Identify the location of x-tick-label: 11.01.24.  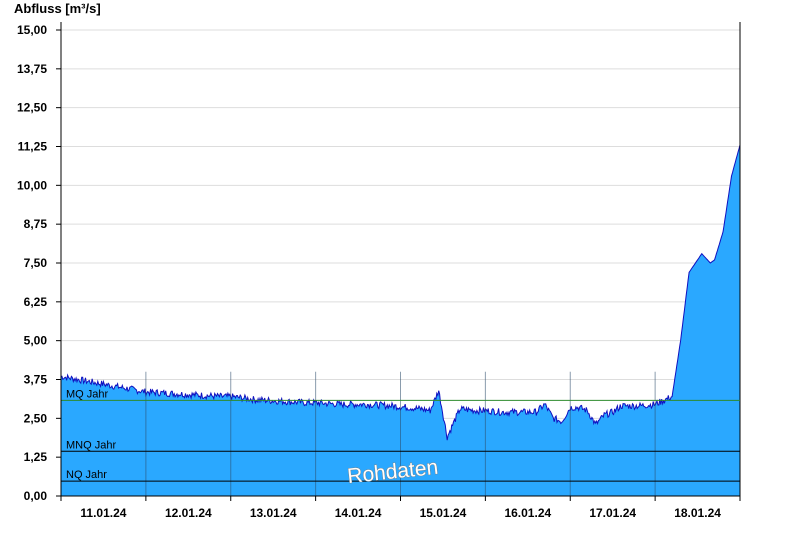
(103, 513).